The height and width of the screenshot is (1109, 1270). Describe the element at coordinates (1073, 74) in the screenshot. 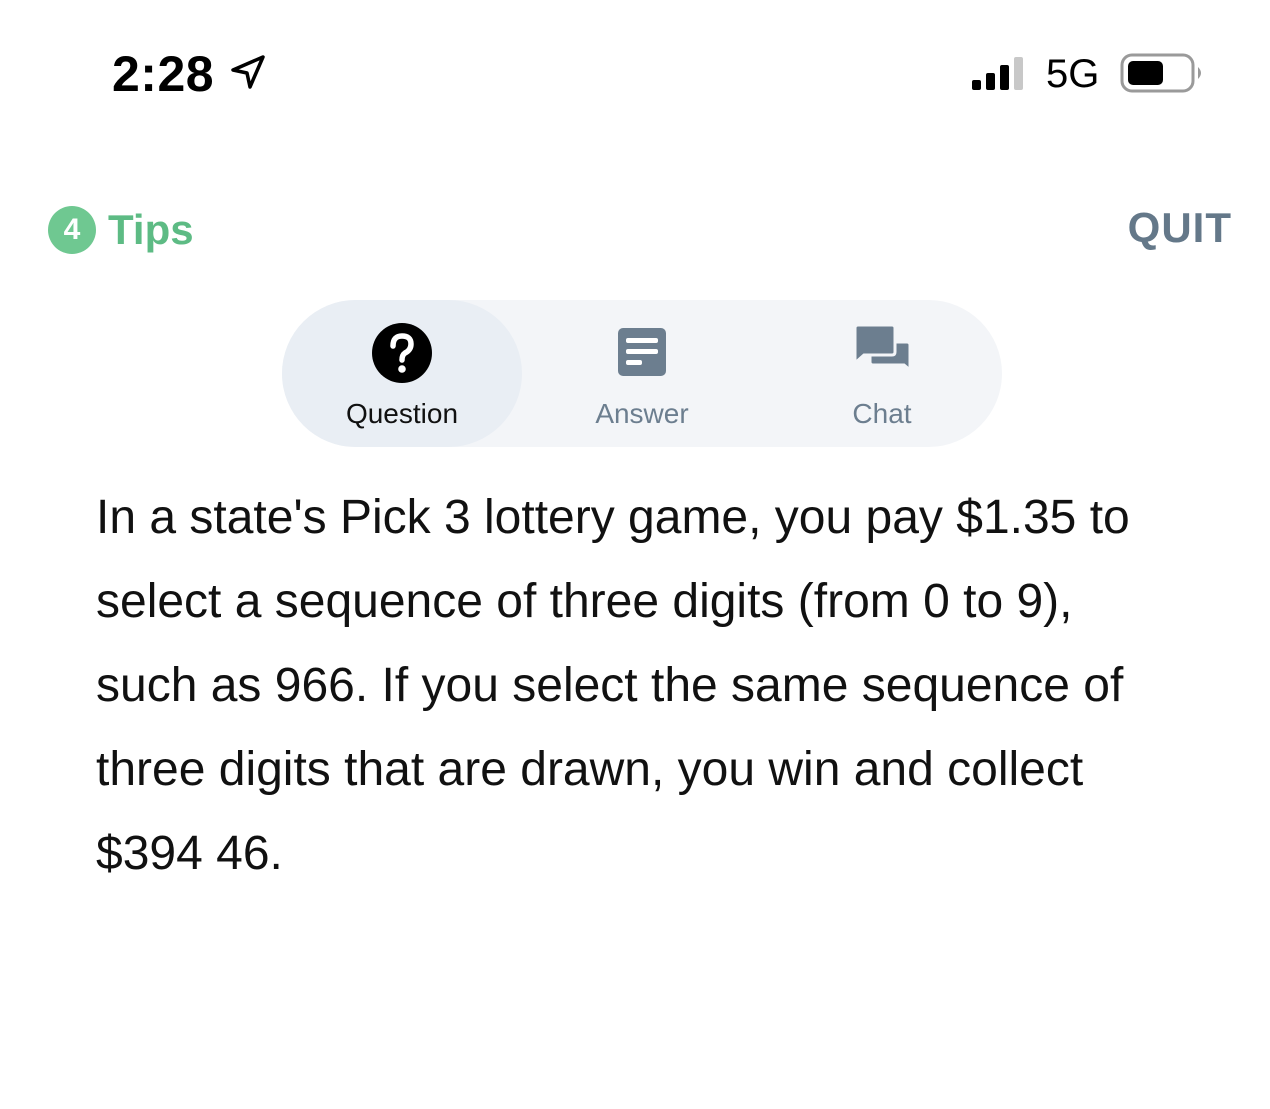

I see `network-type: 5G` at that location.